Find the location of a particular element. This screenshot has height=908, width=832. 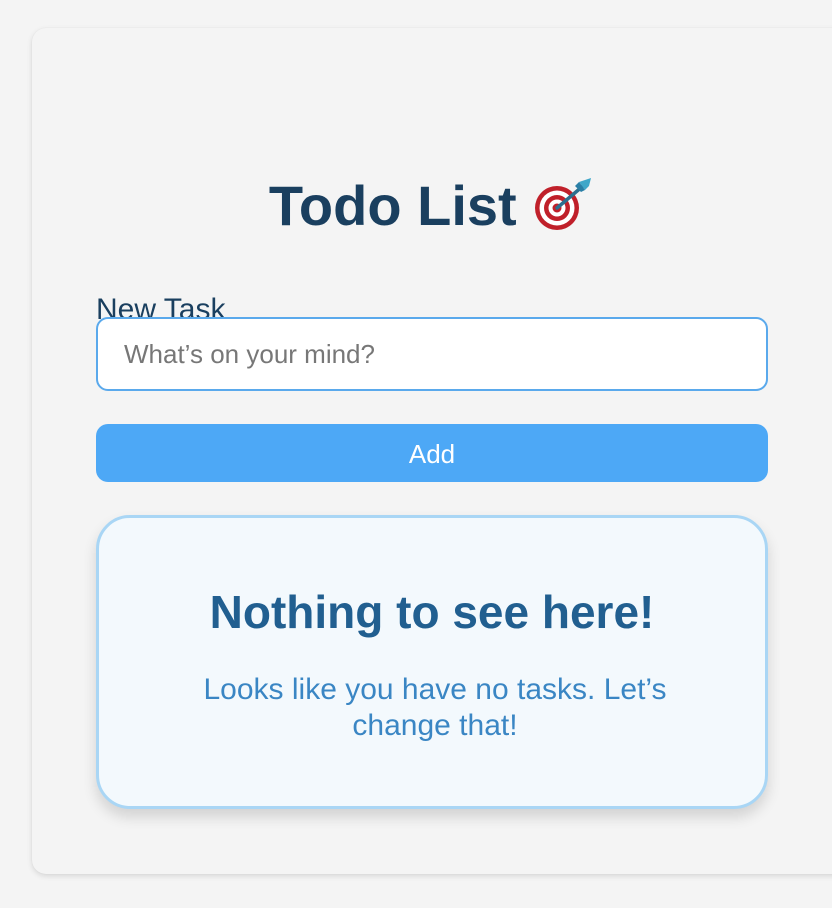

page-title: Todo List is located at coordinates (392, 205).